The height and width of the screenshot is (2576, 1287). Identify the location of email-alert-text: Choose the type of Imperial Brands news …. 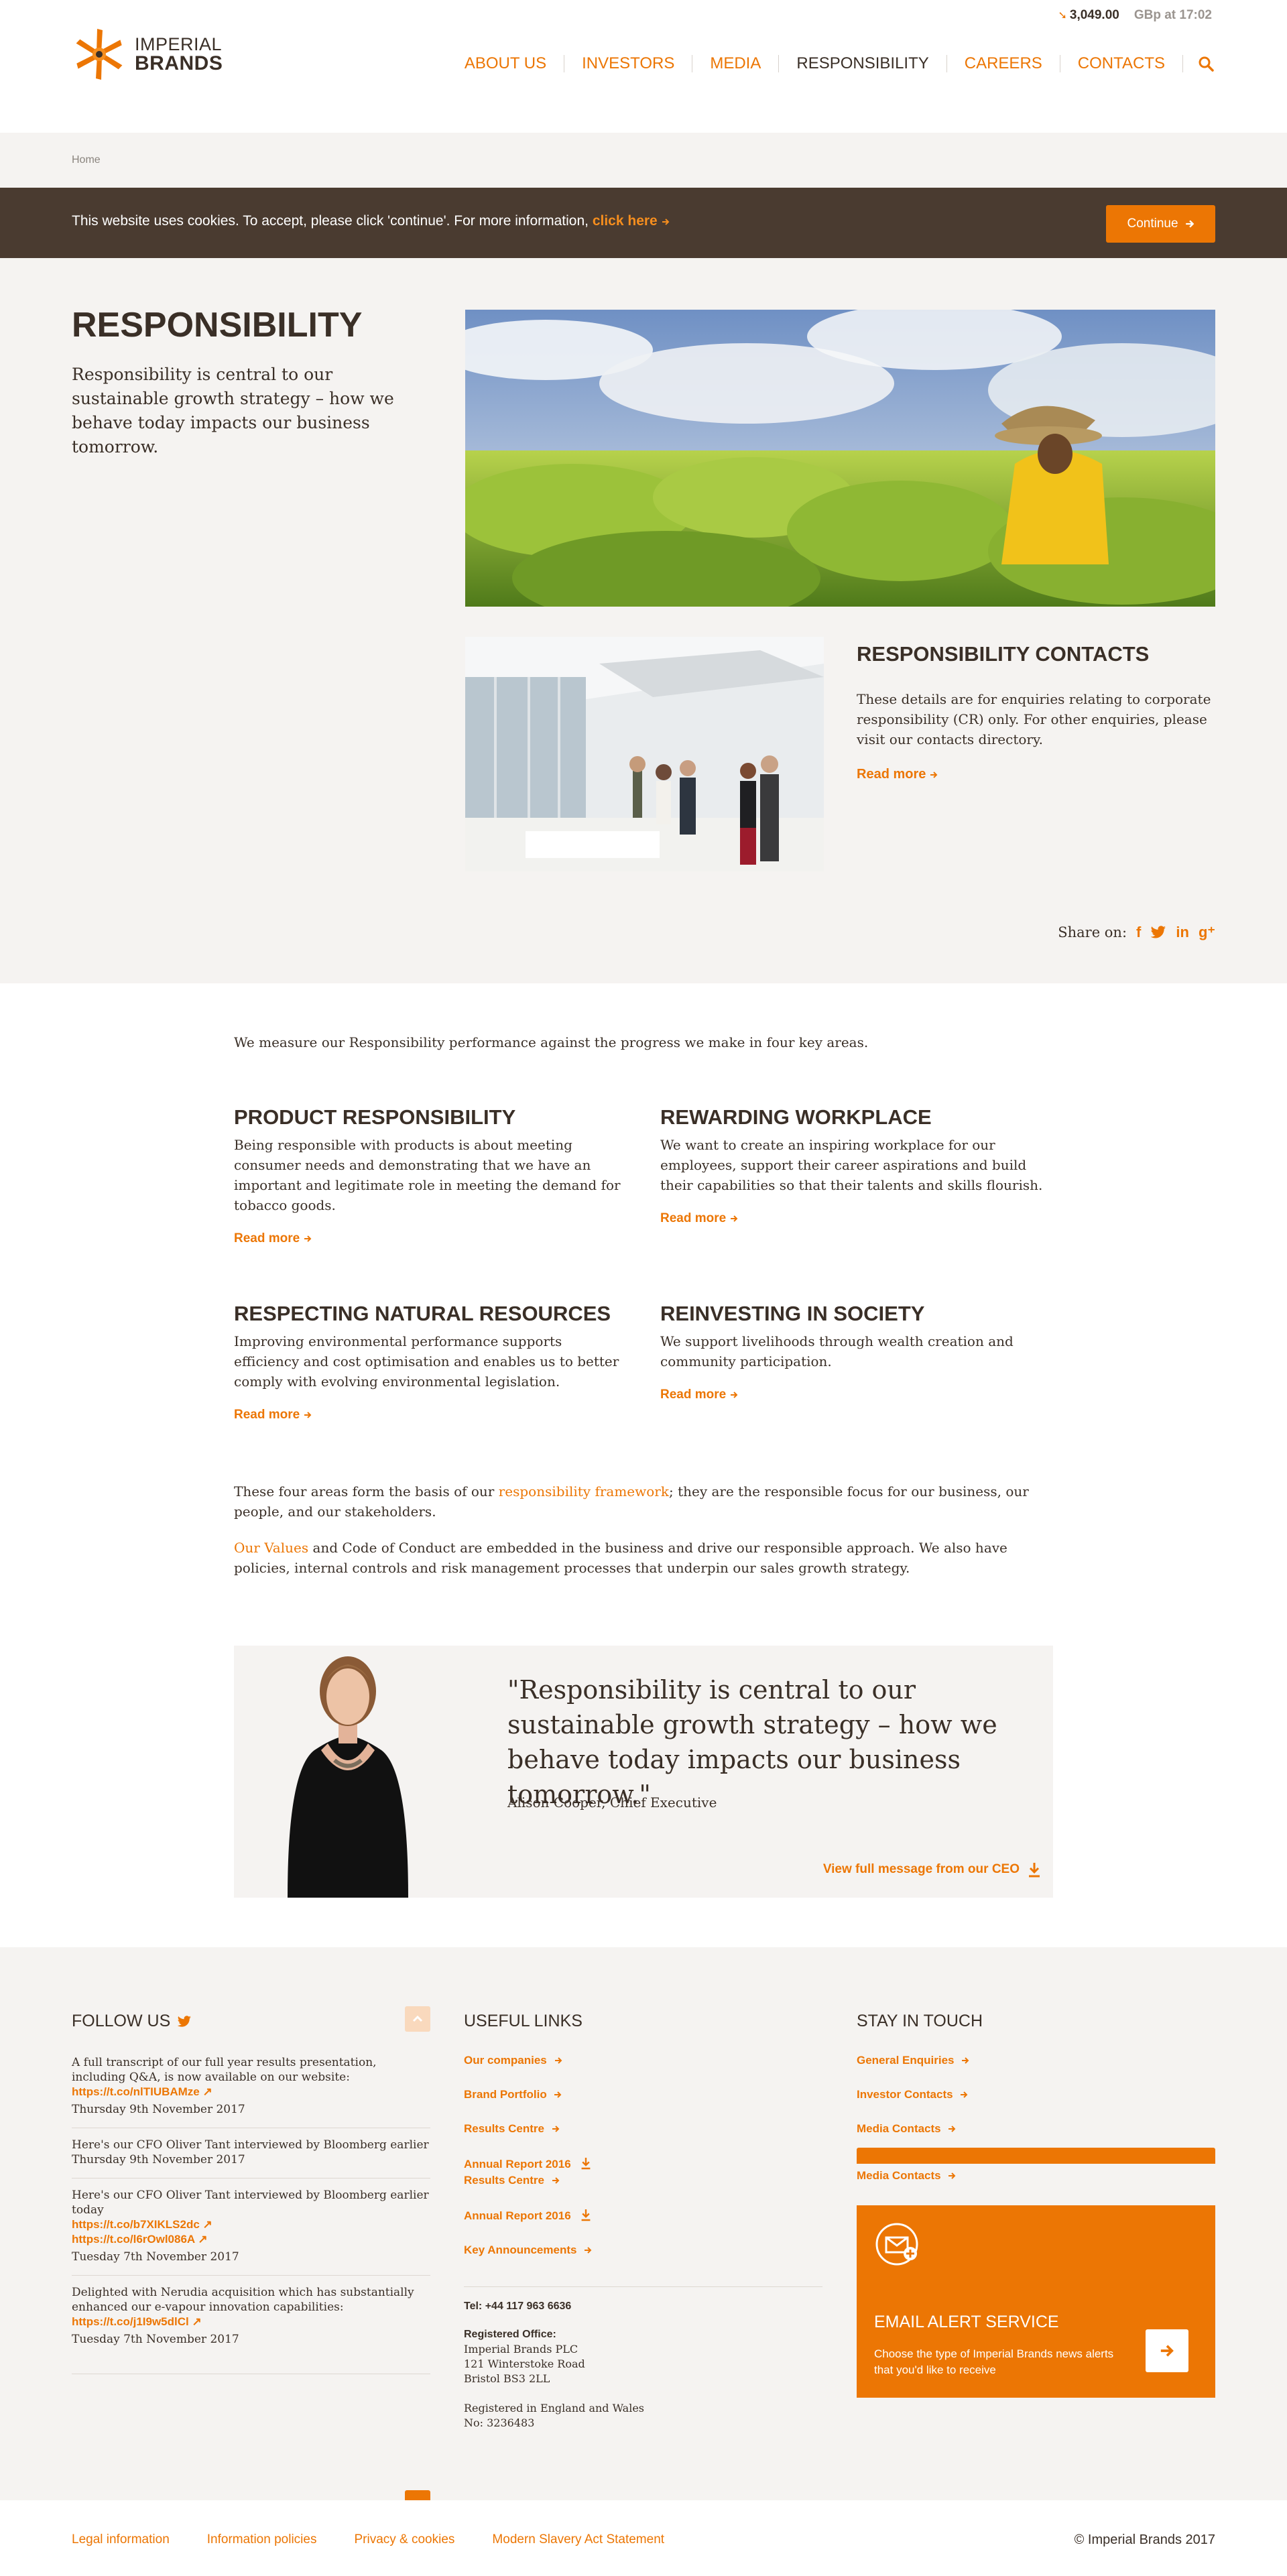
(994, 2362).